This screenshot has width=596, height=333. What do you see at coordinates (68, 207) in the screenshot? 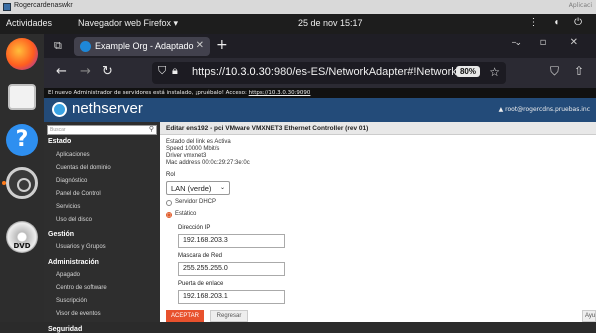
I see `sidebar-item-servicios: Servicios` at bounding box center [68, 207].